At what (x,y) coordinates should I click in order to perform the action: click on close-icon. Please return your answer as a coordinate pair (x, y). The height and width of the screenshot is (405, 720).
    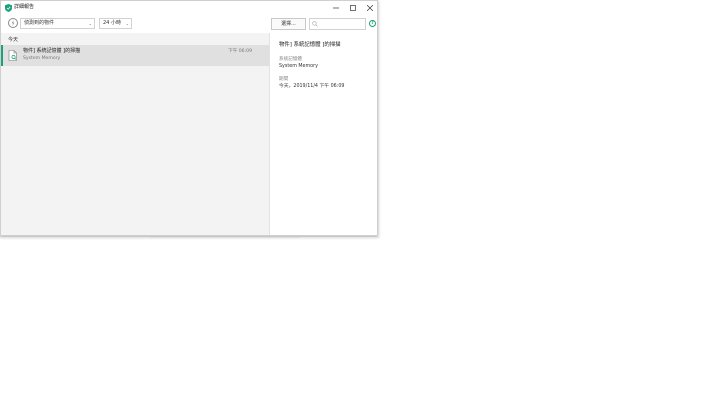
    Looking at the image, I should click on (370, 8).